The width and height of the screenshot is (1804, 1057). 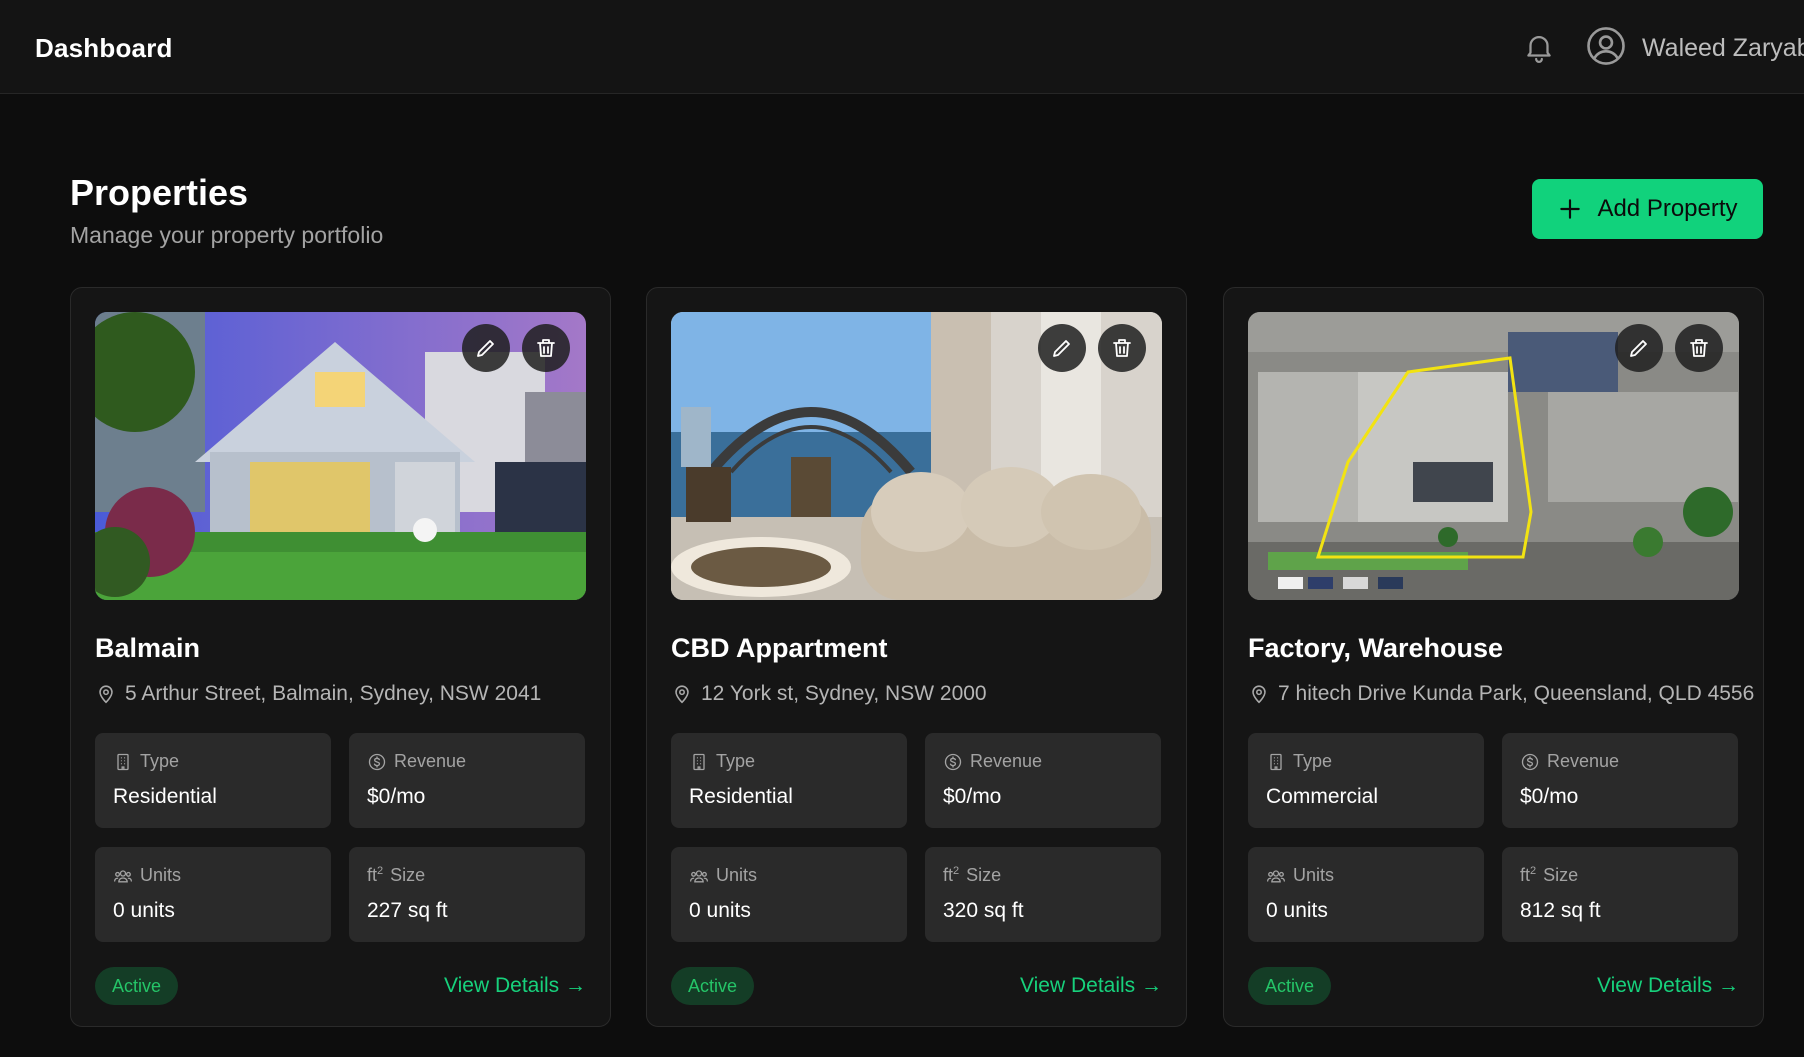 What do you see at coordinates (1322, 796) in the screenshot?
I see `type-value: Commercial` at bounding box center [1322, 796].